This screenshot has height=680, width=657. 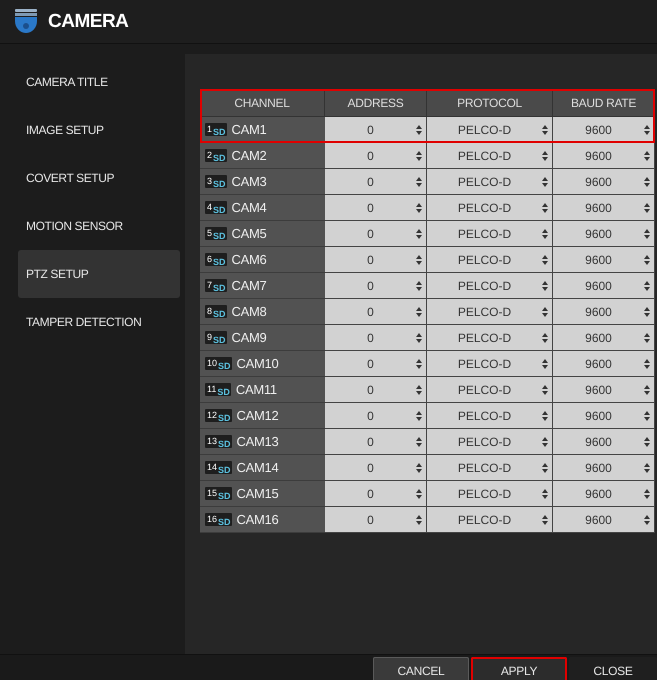 I want to click on sidebar-item: TAMPER DETECTION, so click(x=99, y=322).